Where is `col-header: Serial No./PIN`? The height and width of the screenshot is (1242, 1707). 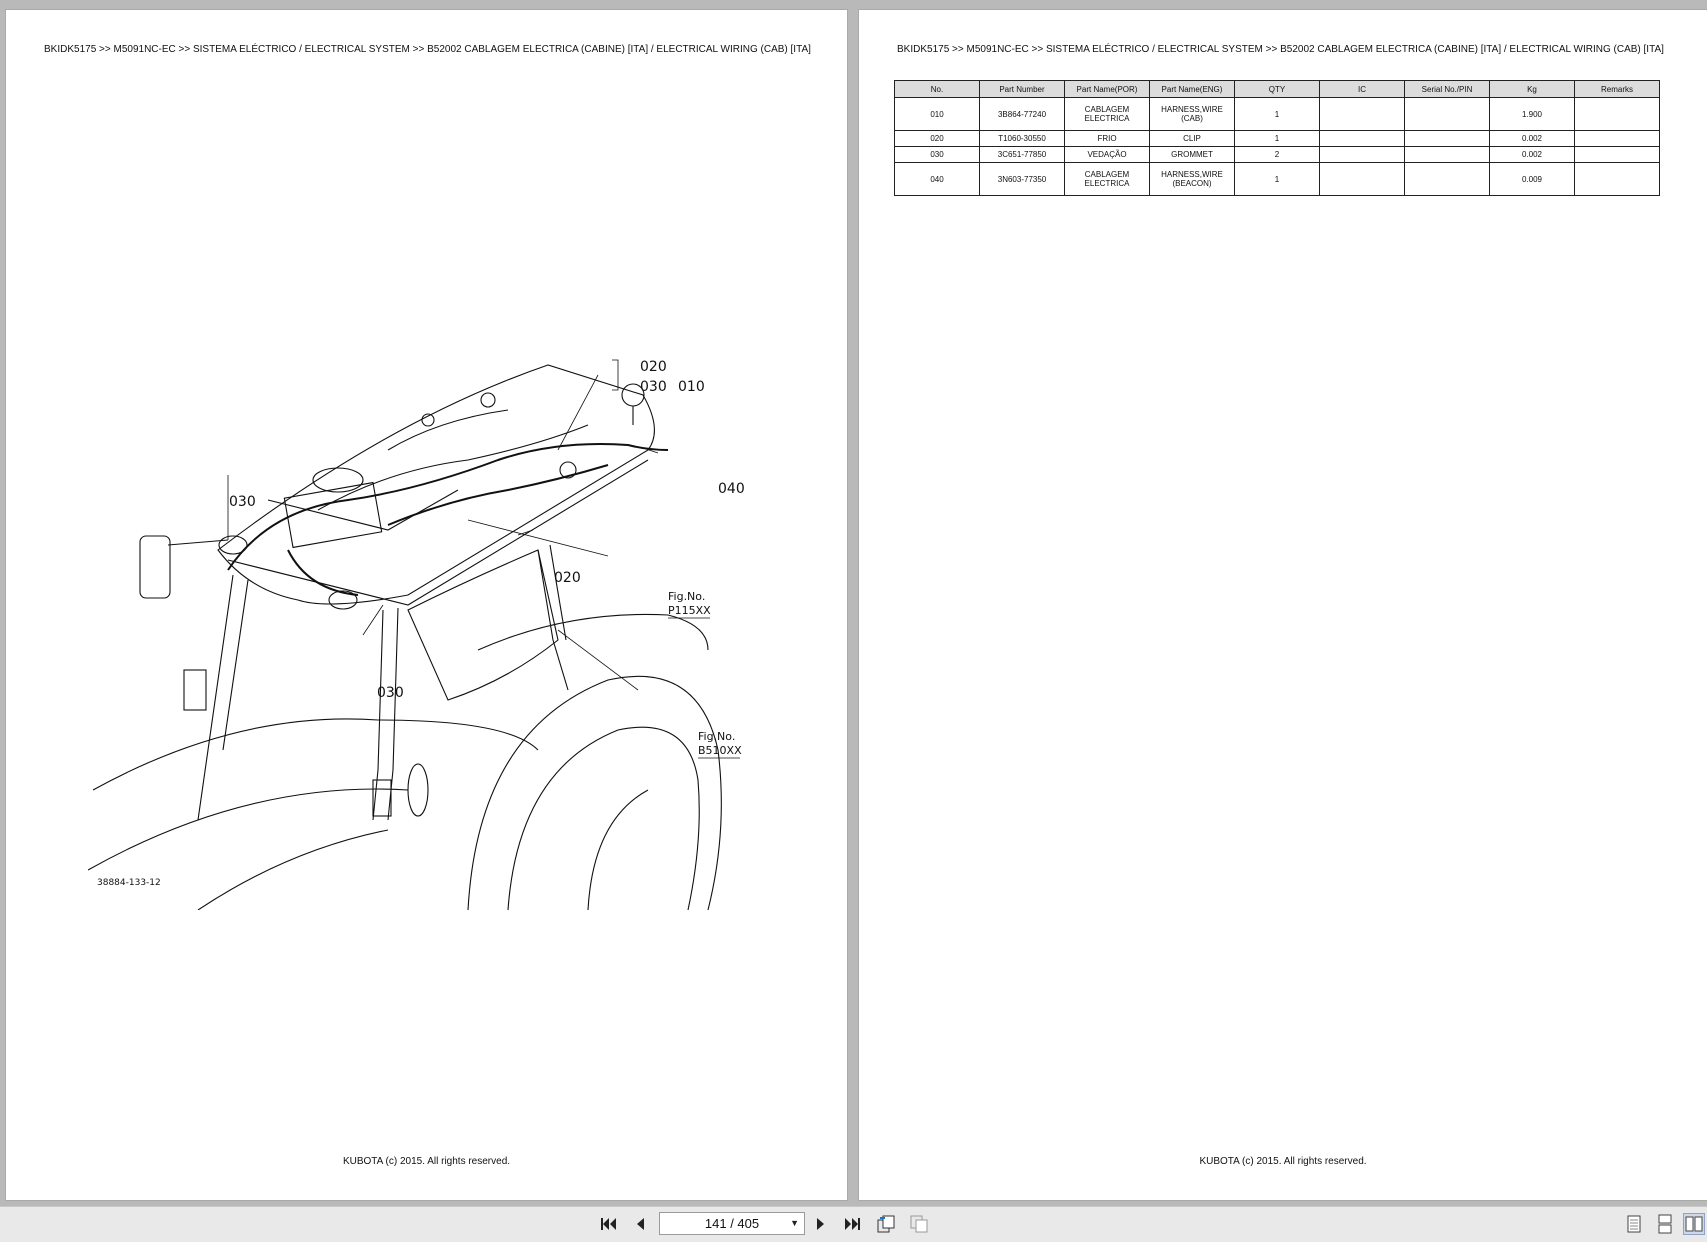 col-header: Serial No./PIN is located at coordinates (1447, 89).